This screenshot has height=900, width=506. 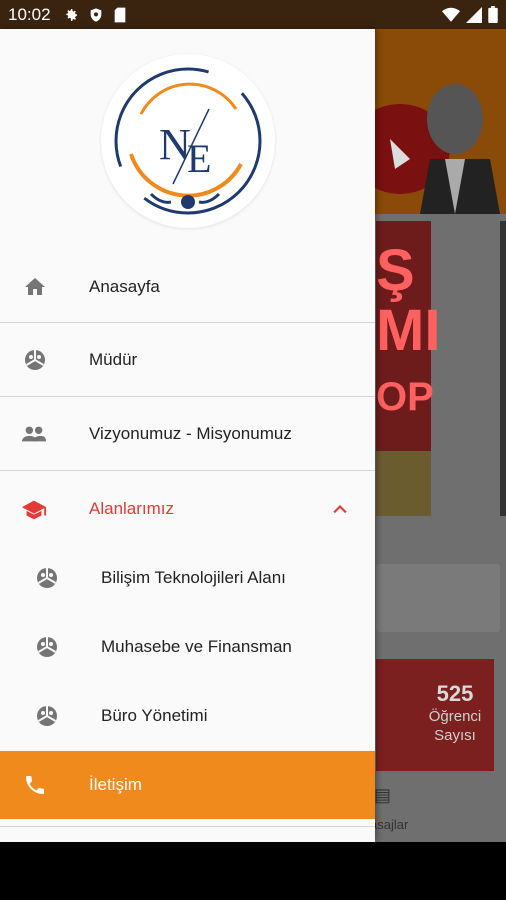 I want to click on shield-icon, so click(x=95, y=14).